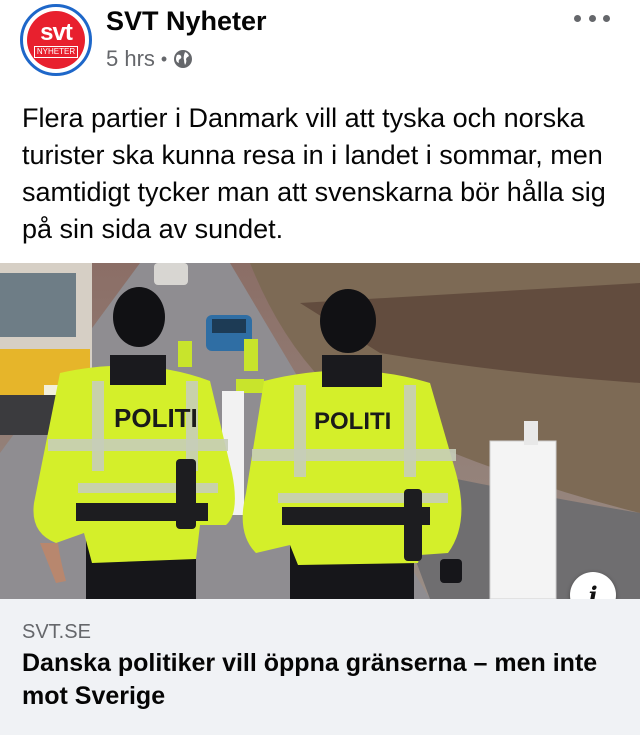  What do you see at coordinates (56, 632) in the screenshot?
I see `link-domain: SVT.SE` at bounding box center [56, 632].